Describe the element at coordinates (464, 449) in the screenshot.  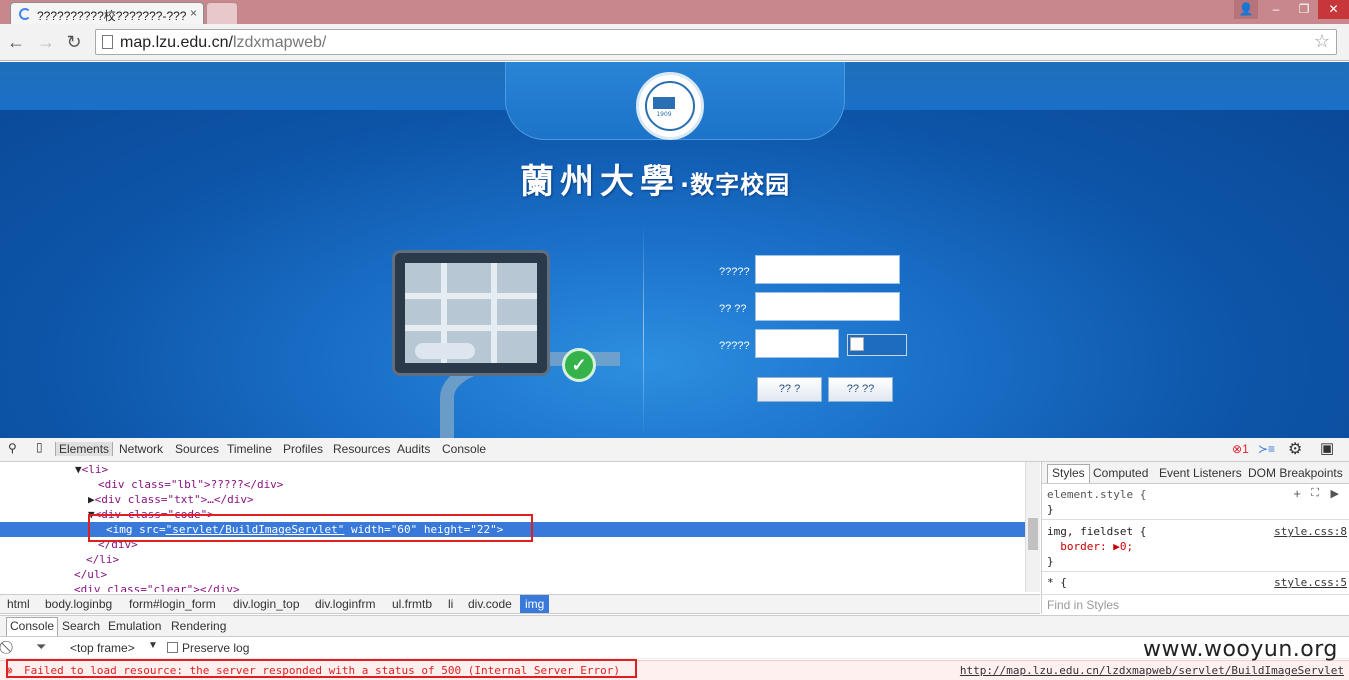
I see `tab-console: Console` at that location.